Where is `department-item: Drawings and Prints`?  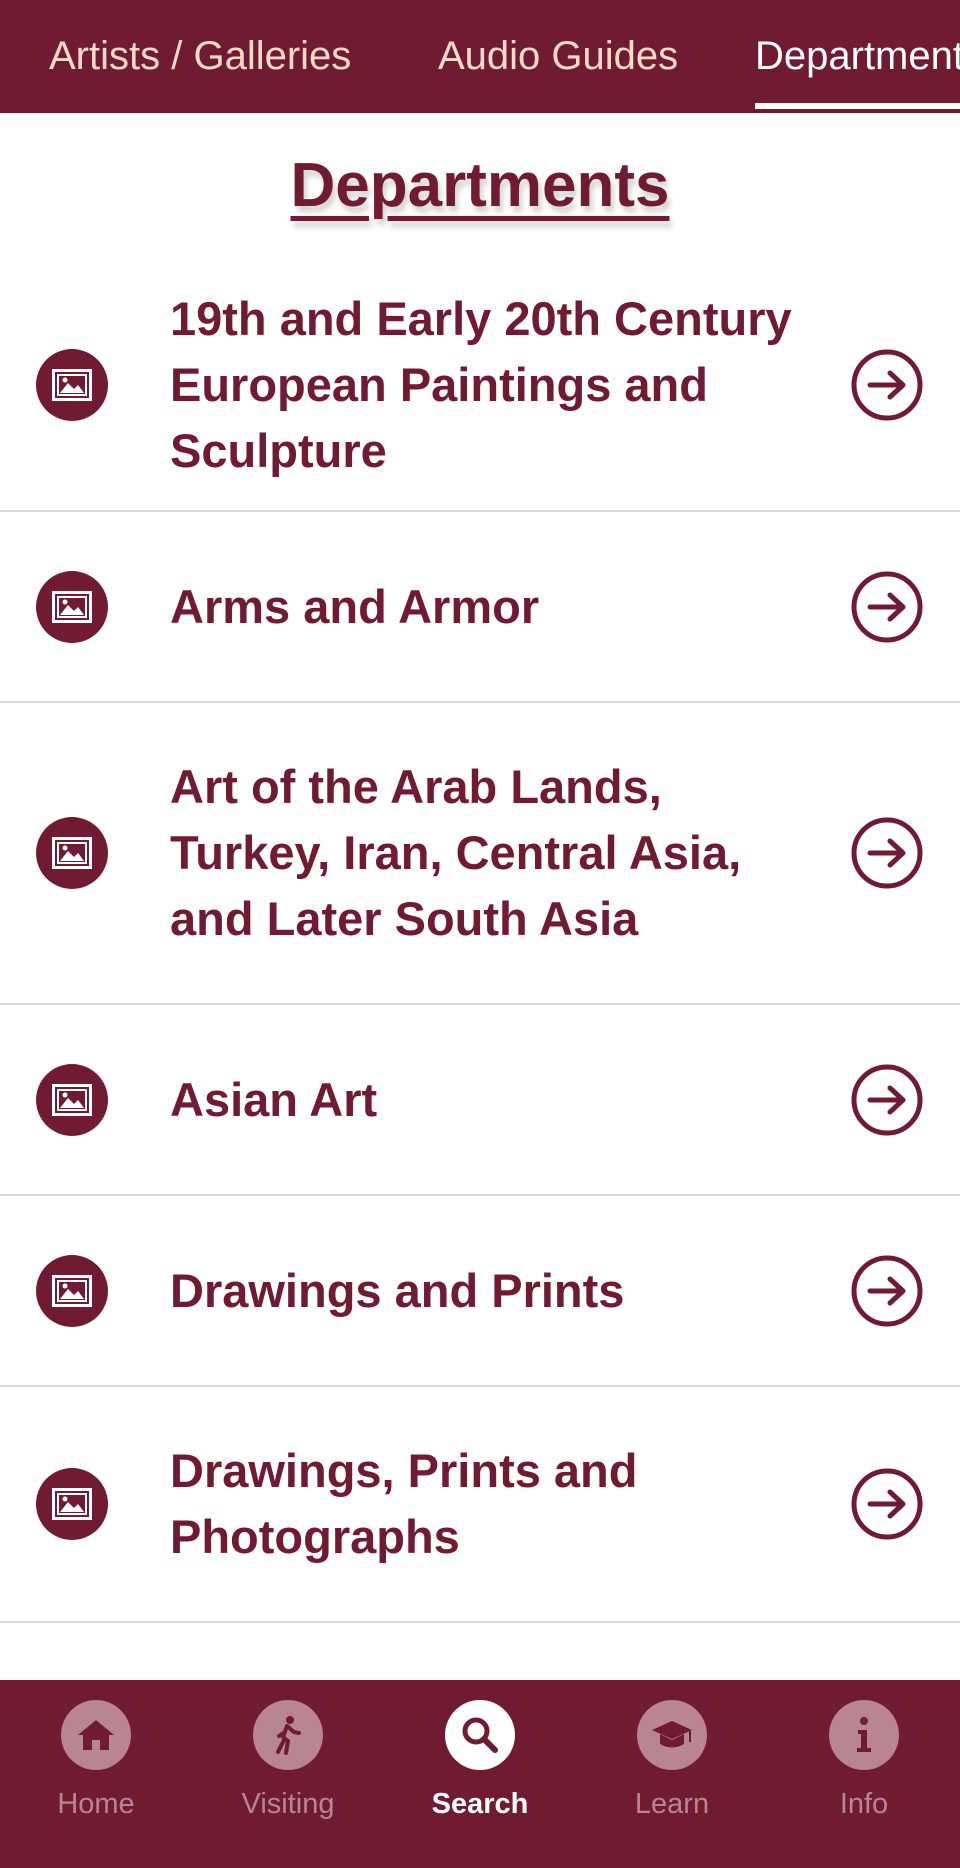 department-item: Drawings and Prints is located at coordinates (480, 1291).